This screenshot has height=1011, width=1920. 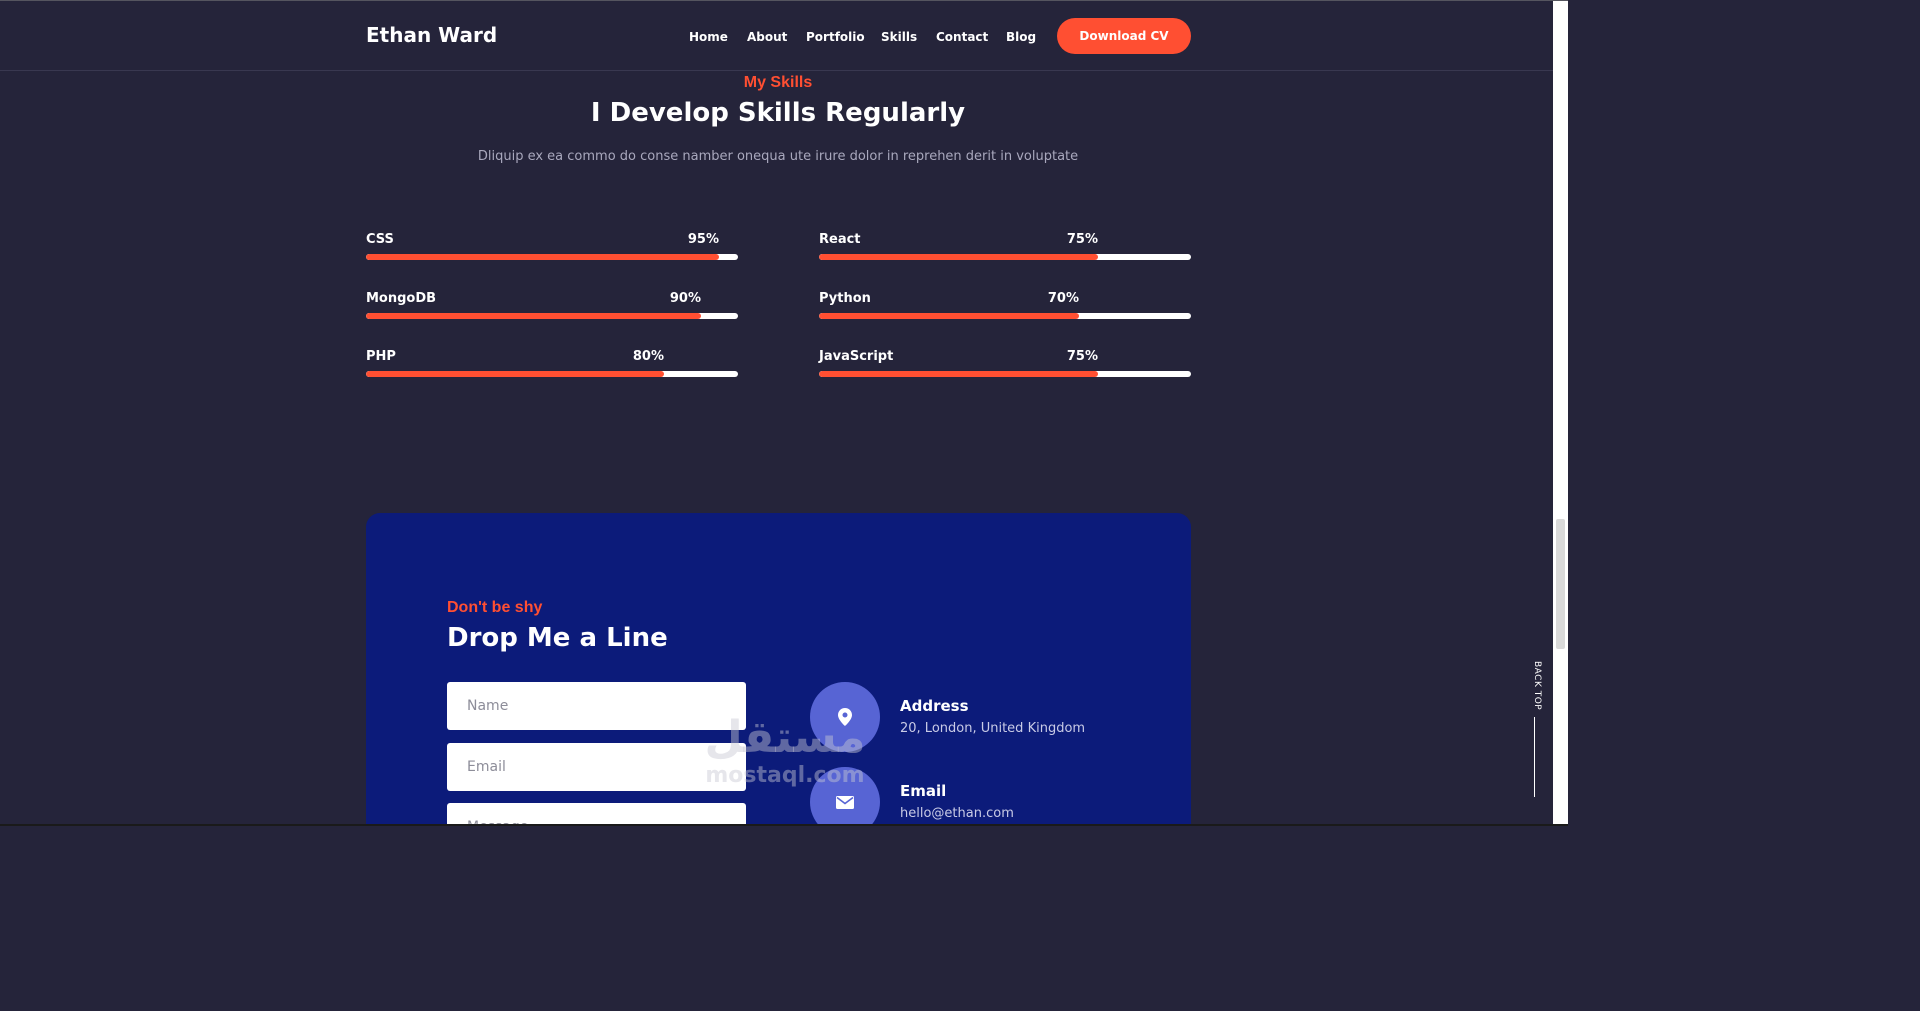 I want to click on skill-name: PHP, so click(x=381, y=356).